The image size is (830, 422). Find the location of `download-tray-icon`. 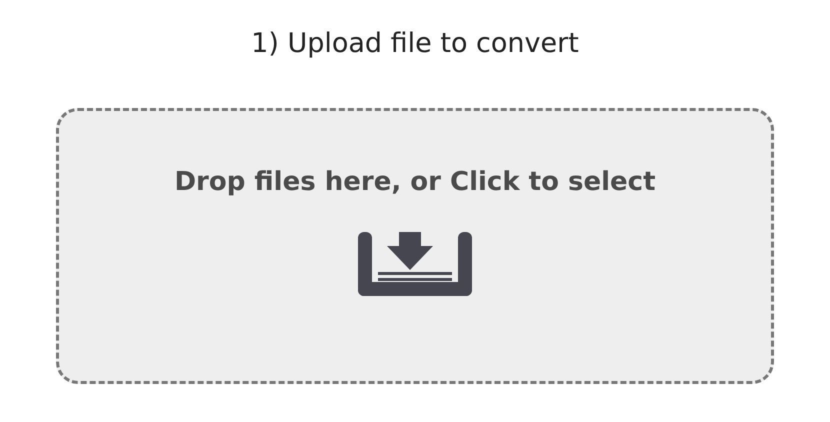

download-tray-icon is located at coordinates (415, 264).